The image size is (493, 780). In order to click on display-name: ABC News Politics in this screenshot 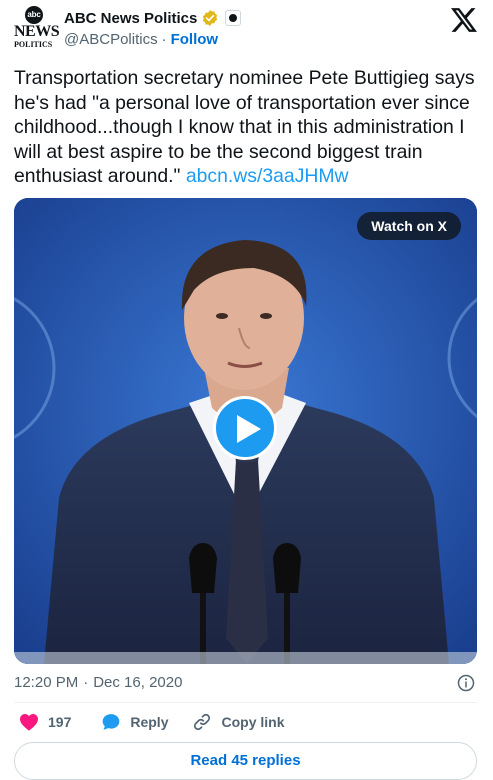, I will do `click(130, 18)`.